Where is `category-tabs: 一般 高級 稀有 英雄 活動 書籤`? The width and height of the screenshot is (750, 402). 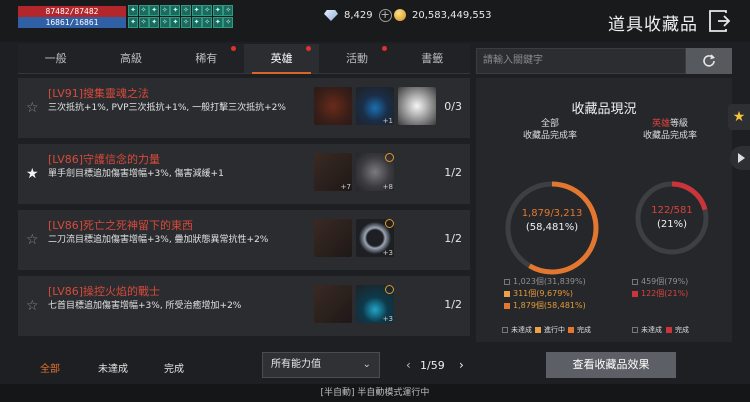
category-tabs: 一般 高級 稀有 英雄 活動 書籤 is located at coordinates (244, 59).